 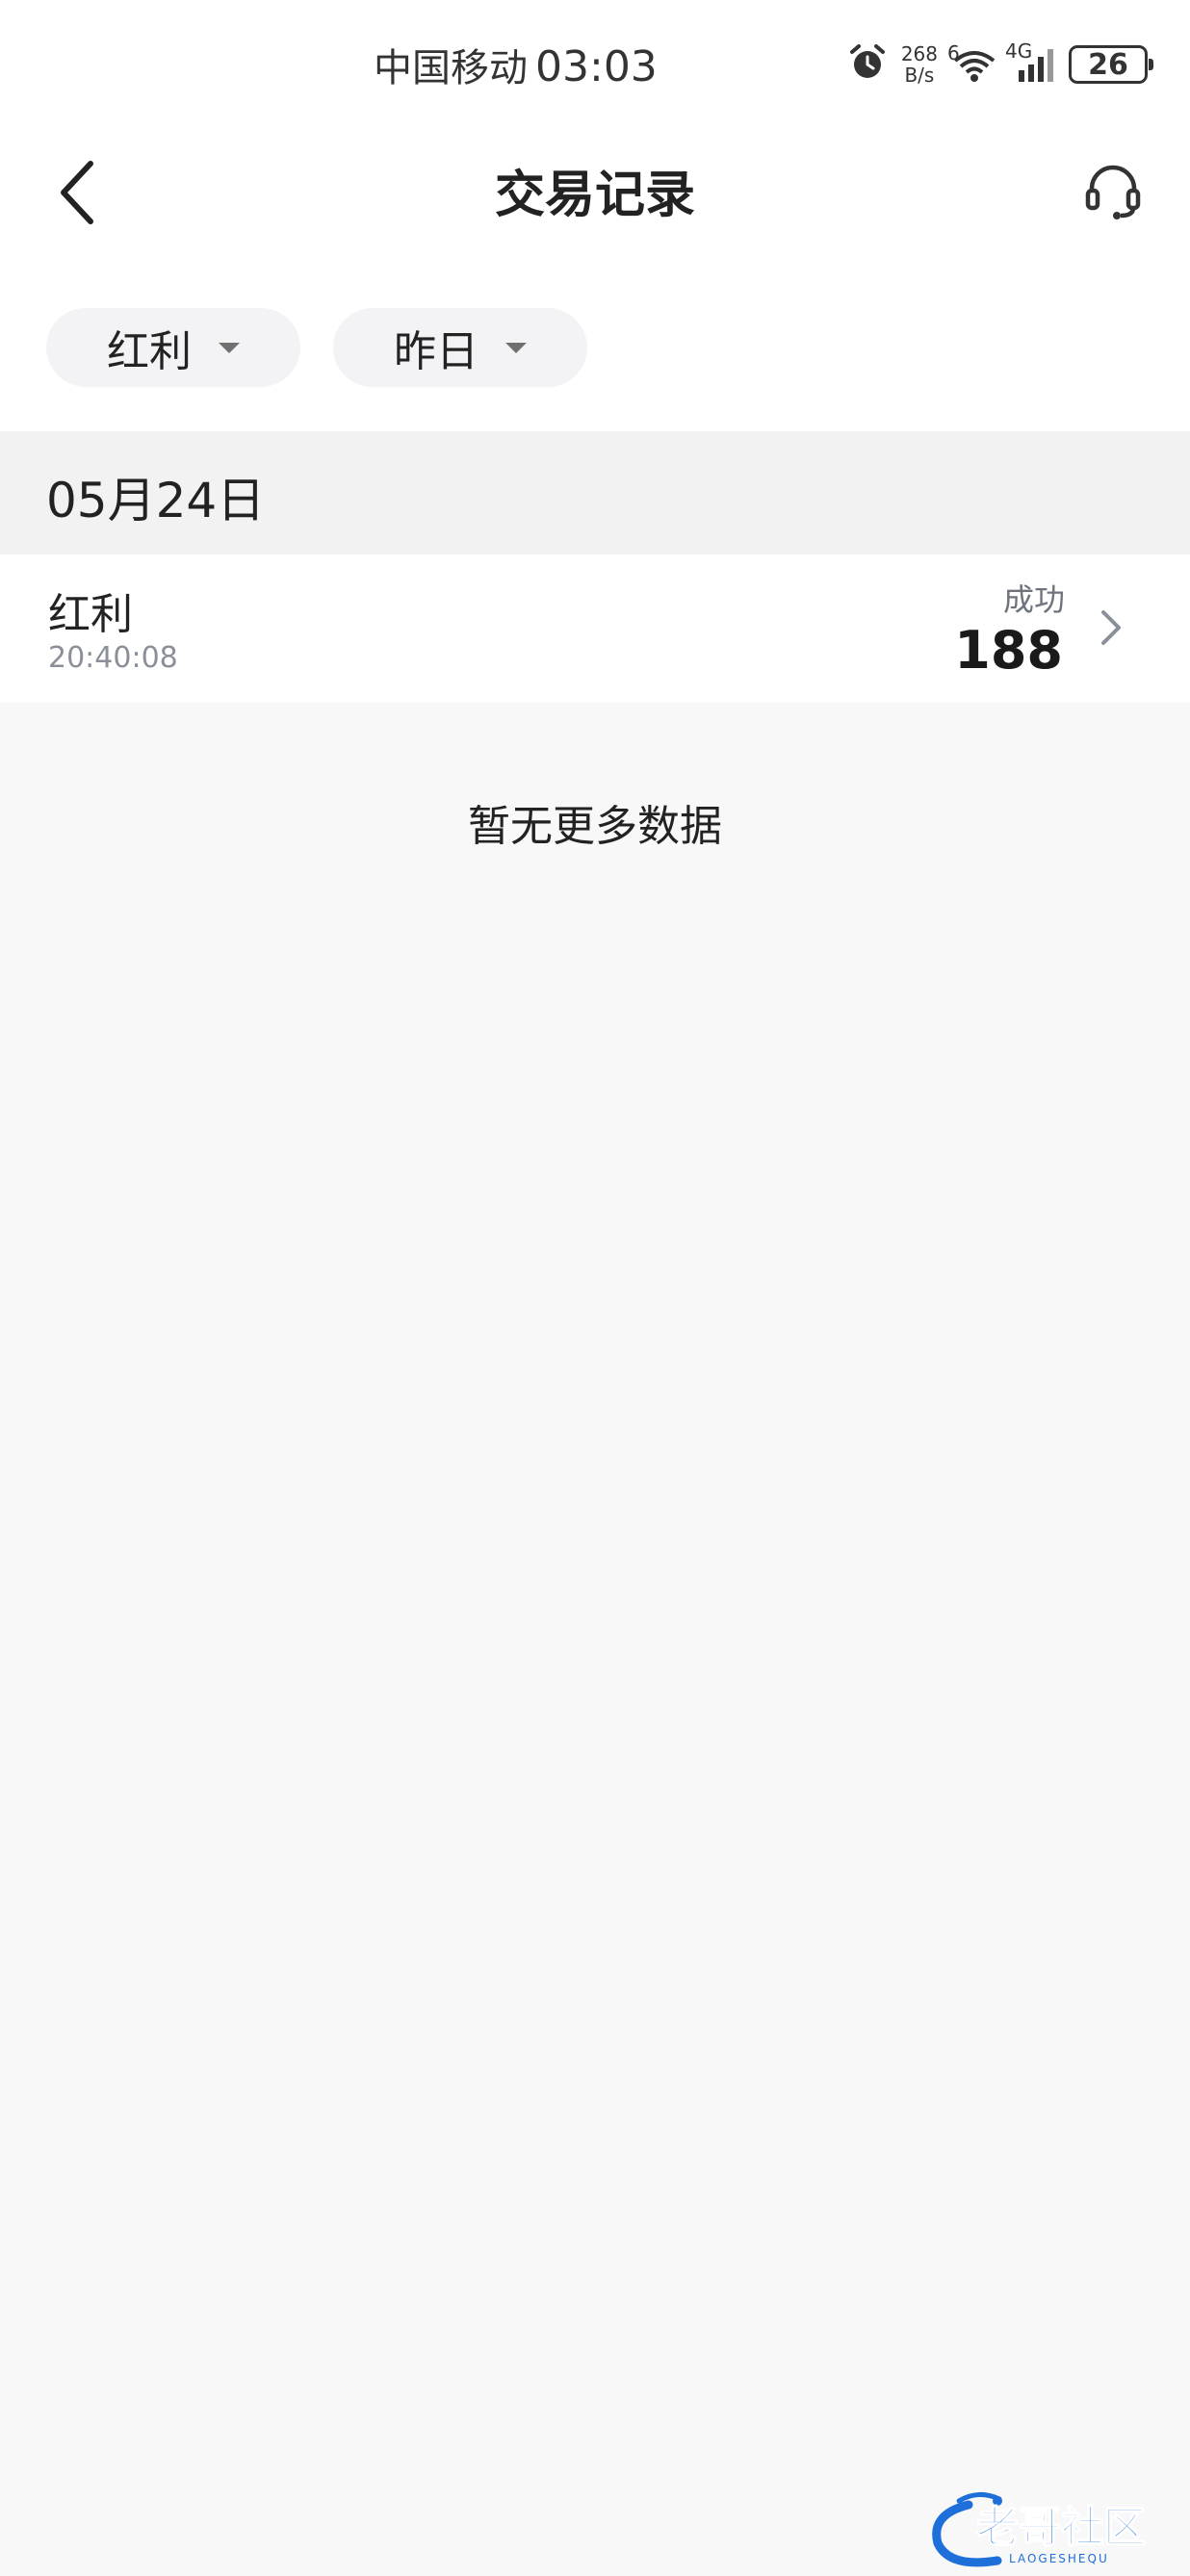 I want to click on status-bar: 中国移动 03:03 268 B/s 6 4G 26, so click(x=595, y=65).